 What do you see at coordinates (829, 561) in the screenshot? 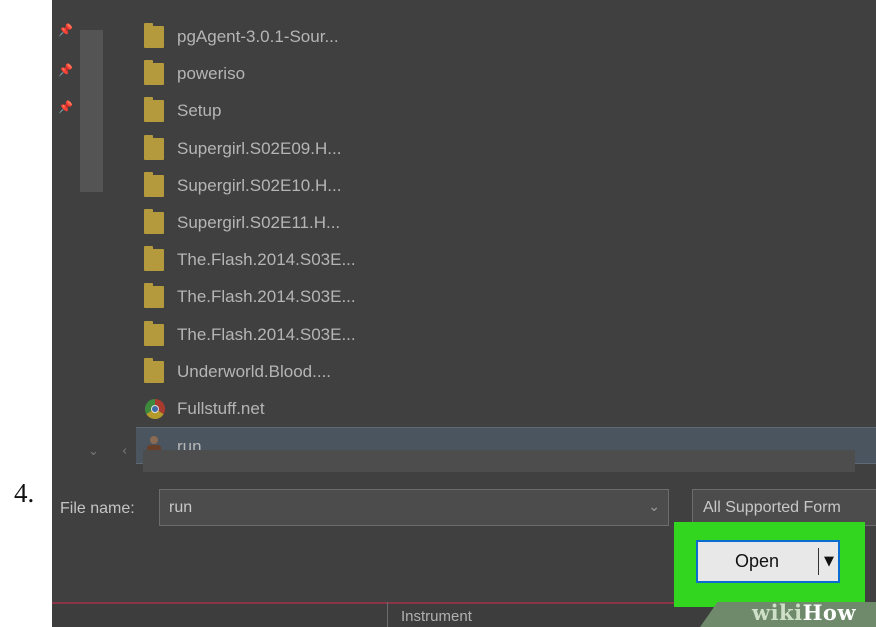
I see `dropdown-arrow-icon: ▼` at bounding box center [829, 561].